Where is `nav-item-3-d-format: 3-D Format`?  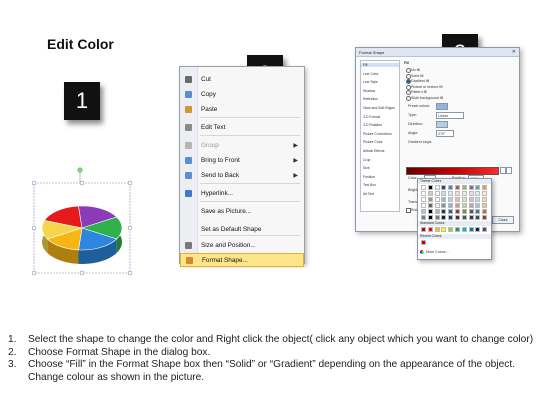 nav-item-3-d-format: 3-D Format is located at coordinates (371, 117).